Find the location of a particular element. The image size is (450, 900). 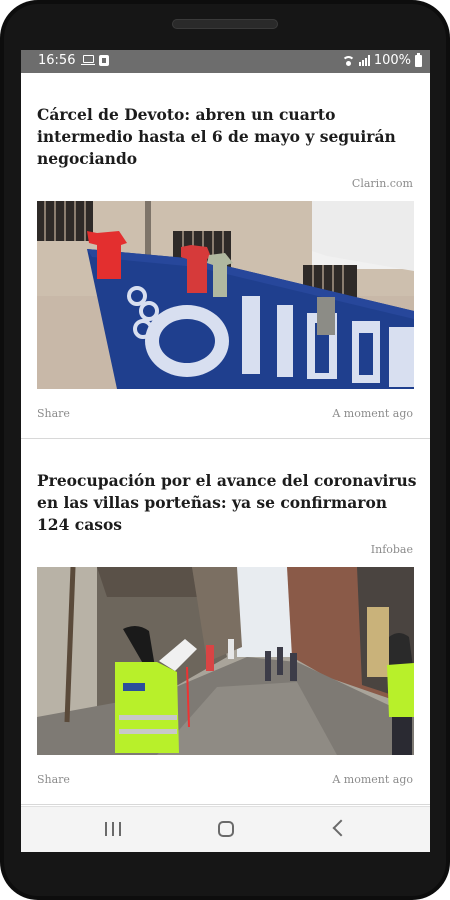

battery-percent: 100% is located at coordinates (392, 60).